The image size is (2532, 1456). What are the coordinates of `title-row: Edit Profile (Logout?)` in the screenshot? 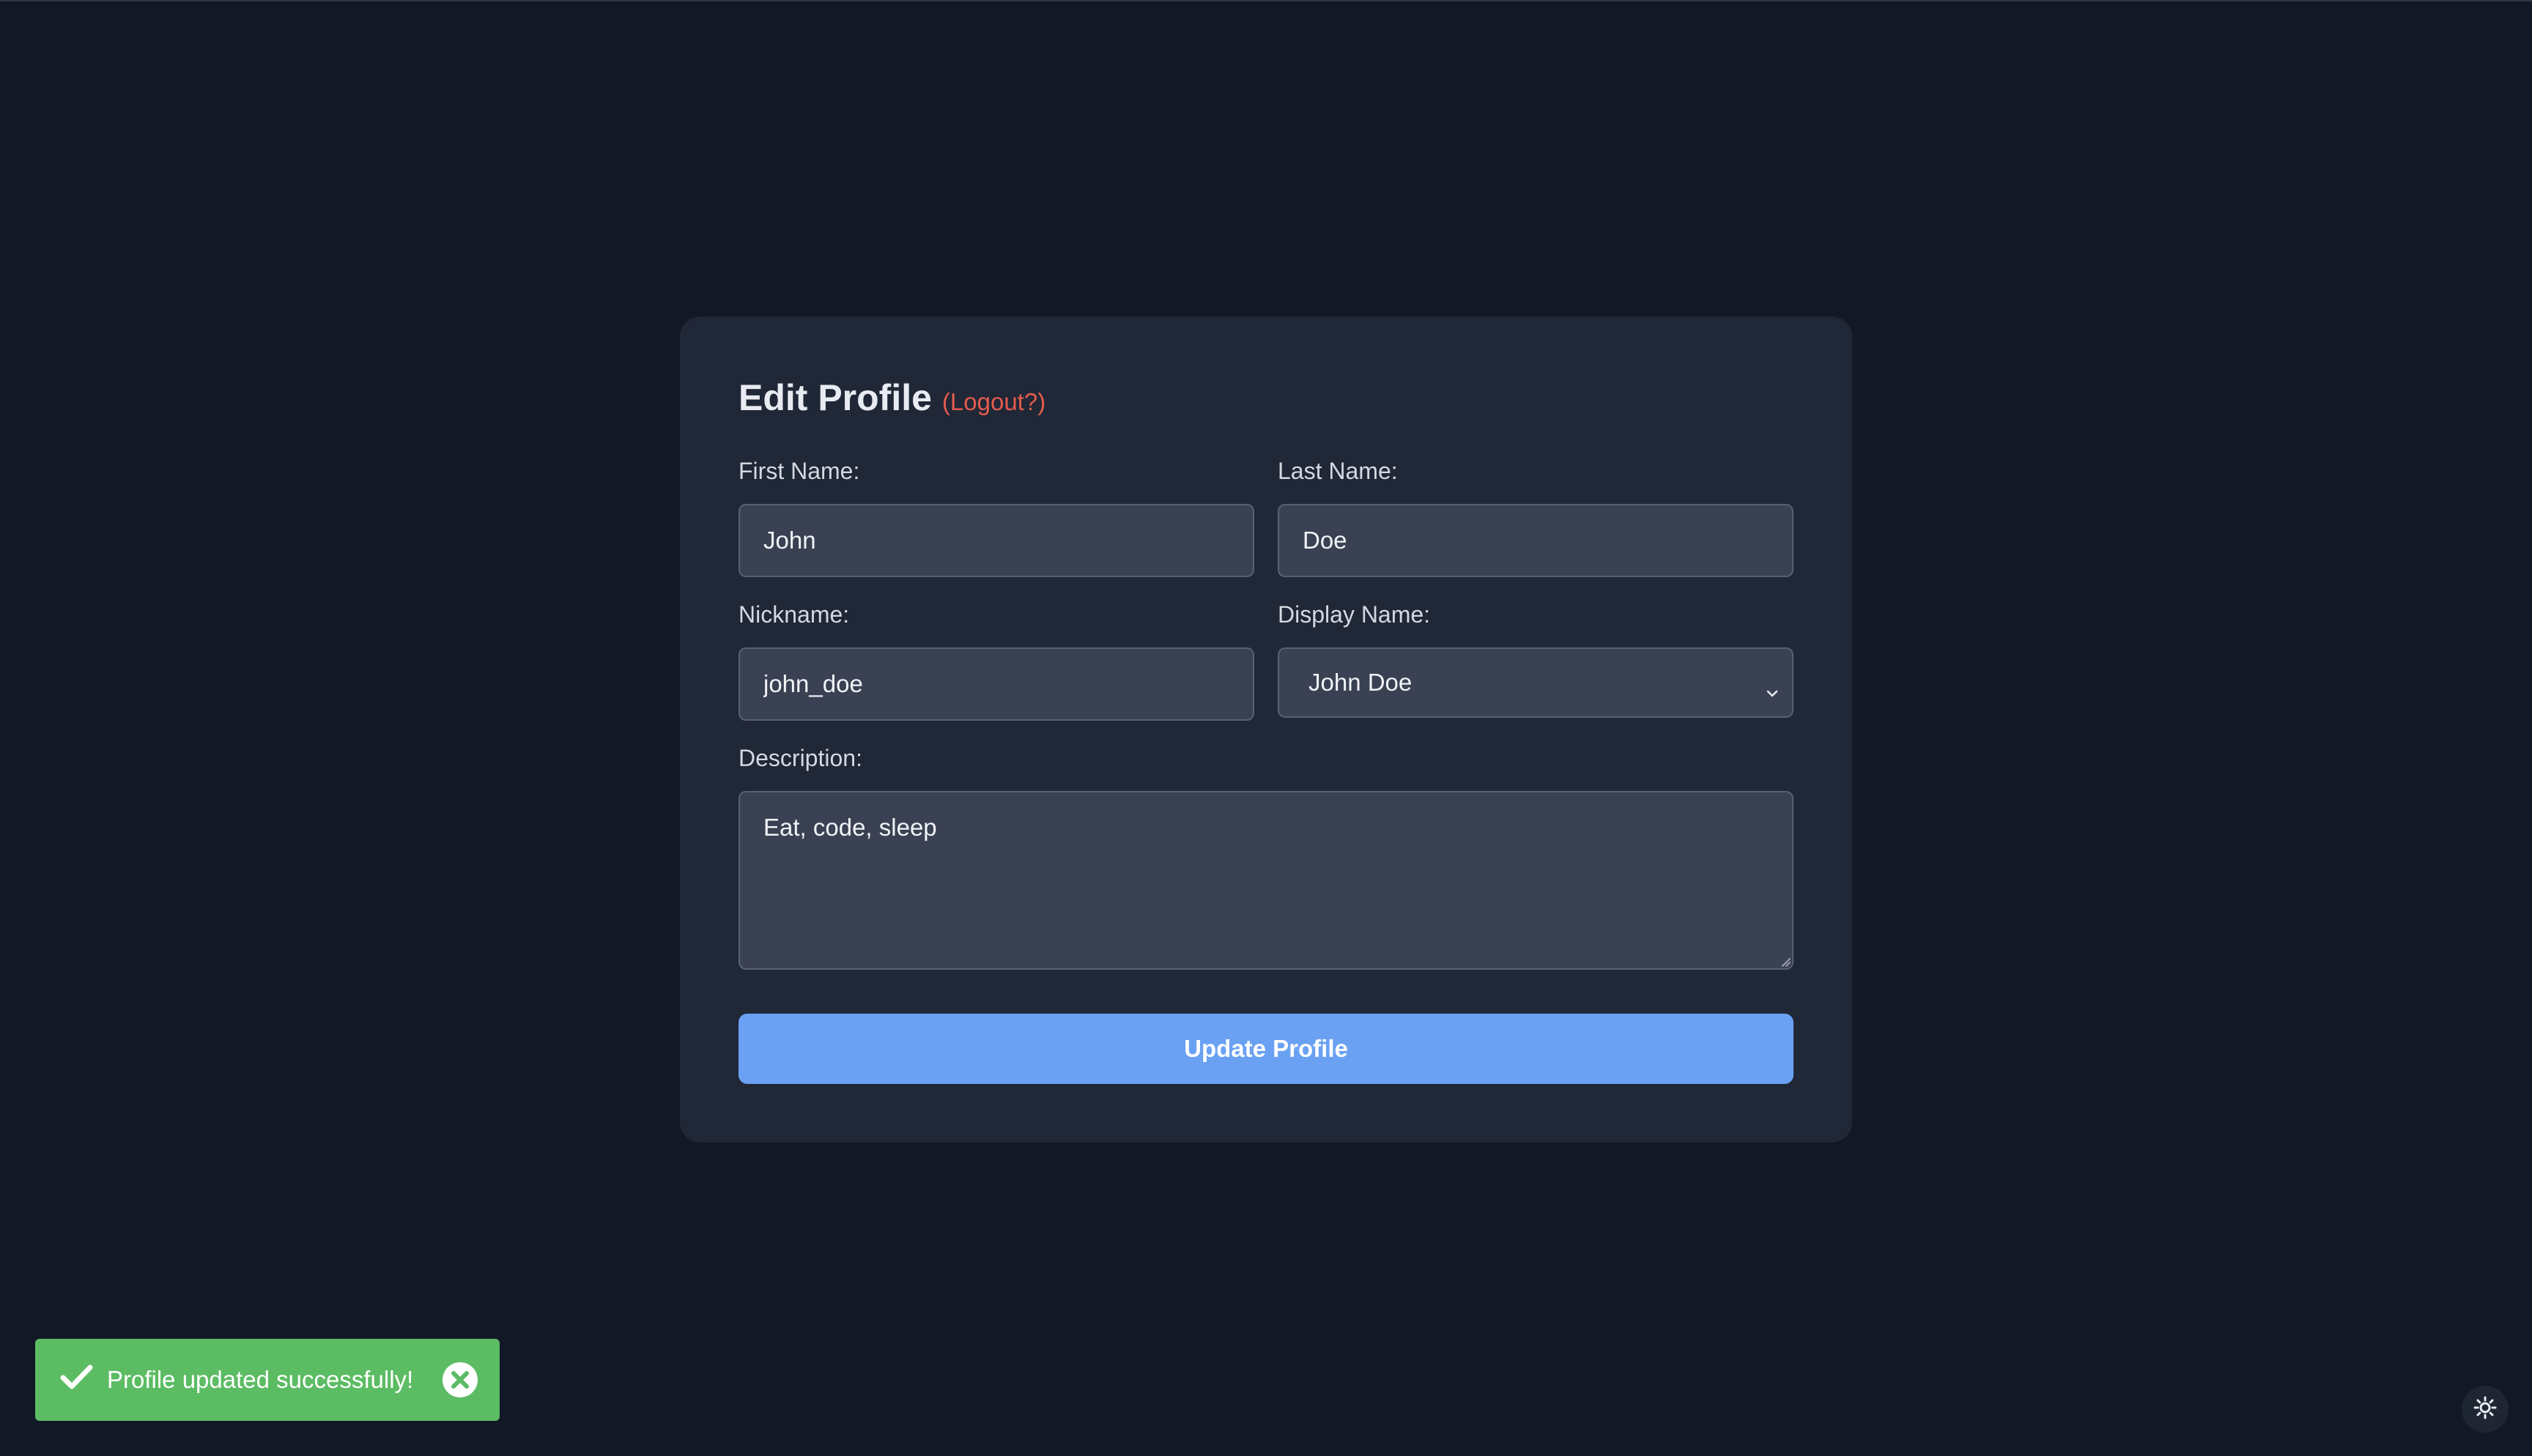 It's located at (892, 398).